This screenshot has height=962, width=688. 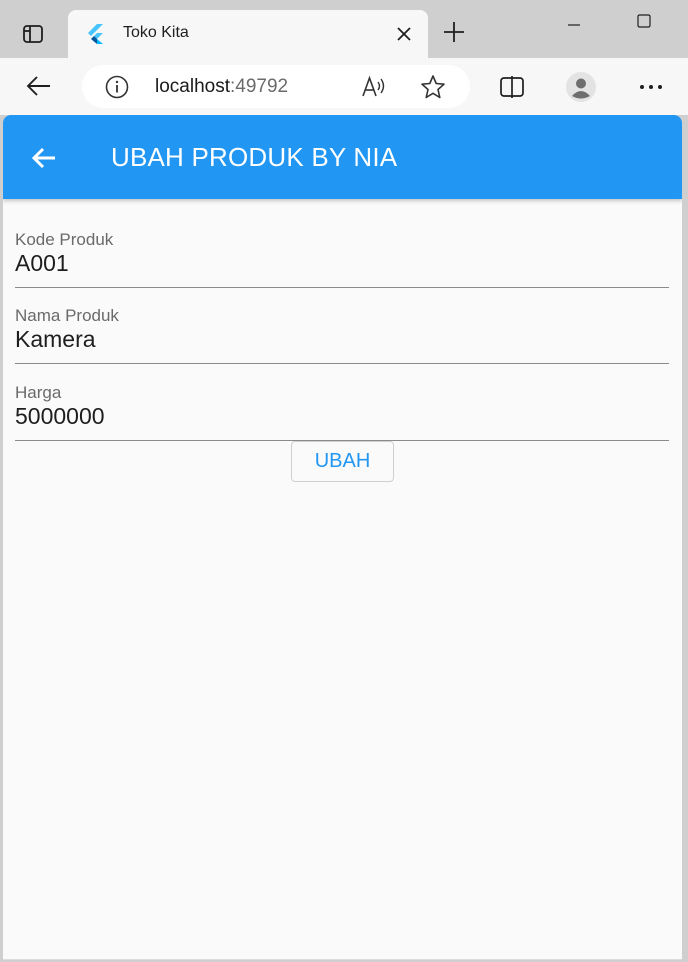 I want to click on read-aloud-icon, so click(x=374, y=87).